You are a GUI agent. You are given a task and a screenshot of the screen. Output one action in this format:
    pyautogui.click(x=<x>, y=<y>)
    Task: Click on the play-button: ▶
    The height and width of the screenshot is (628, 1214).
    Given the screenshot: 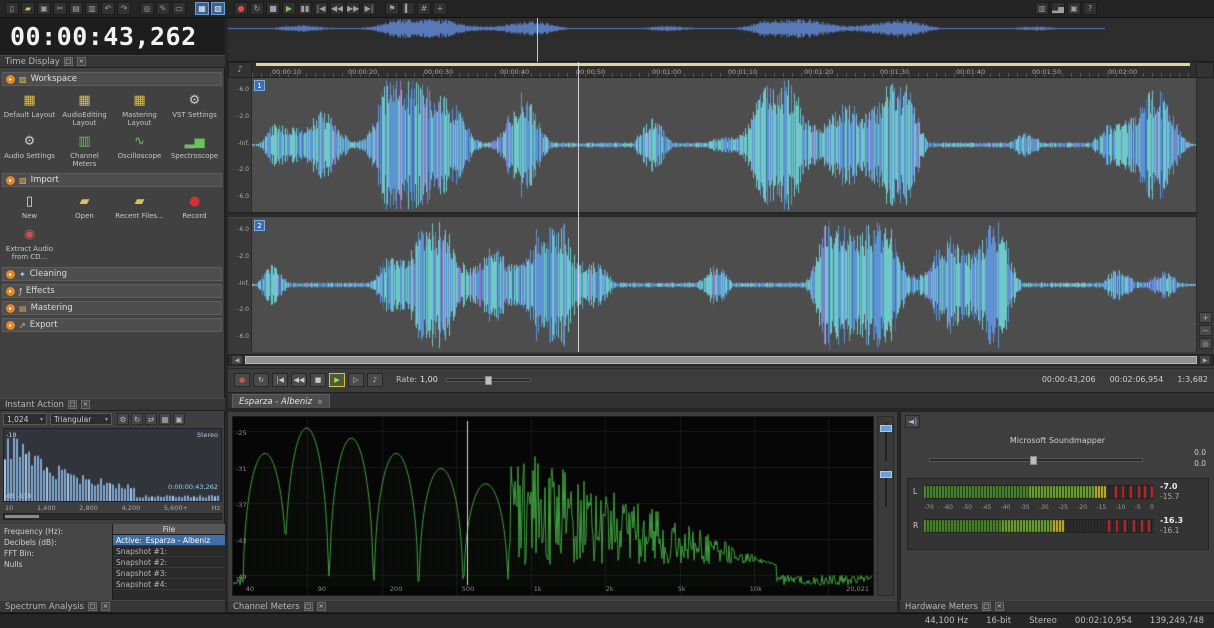 What is the action you would take?
    pyautogui.click(x=337, y=379)
    